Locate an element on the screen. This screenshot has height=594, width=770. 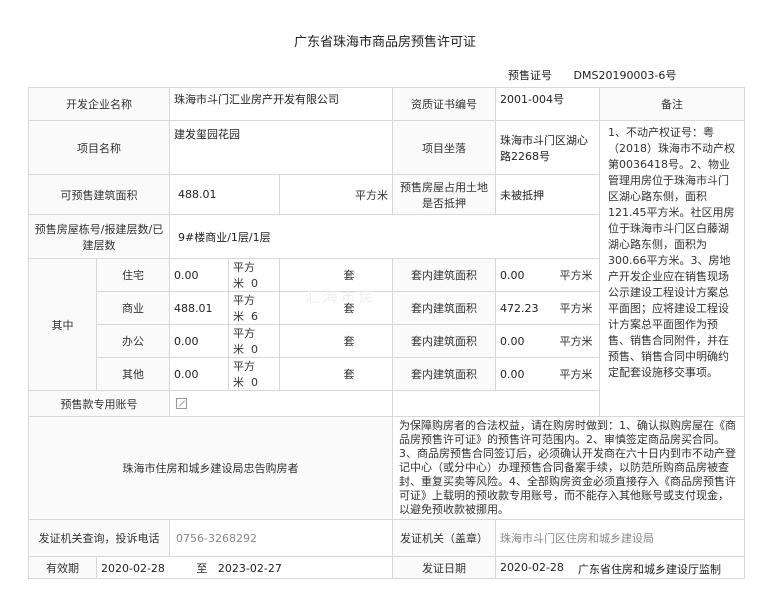
breakdown-type: 住宅 is located at coordinates (133, 275).